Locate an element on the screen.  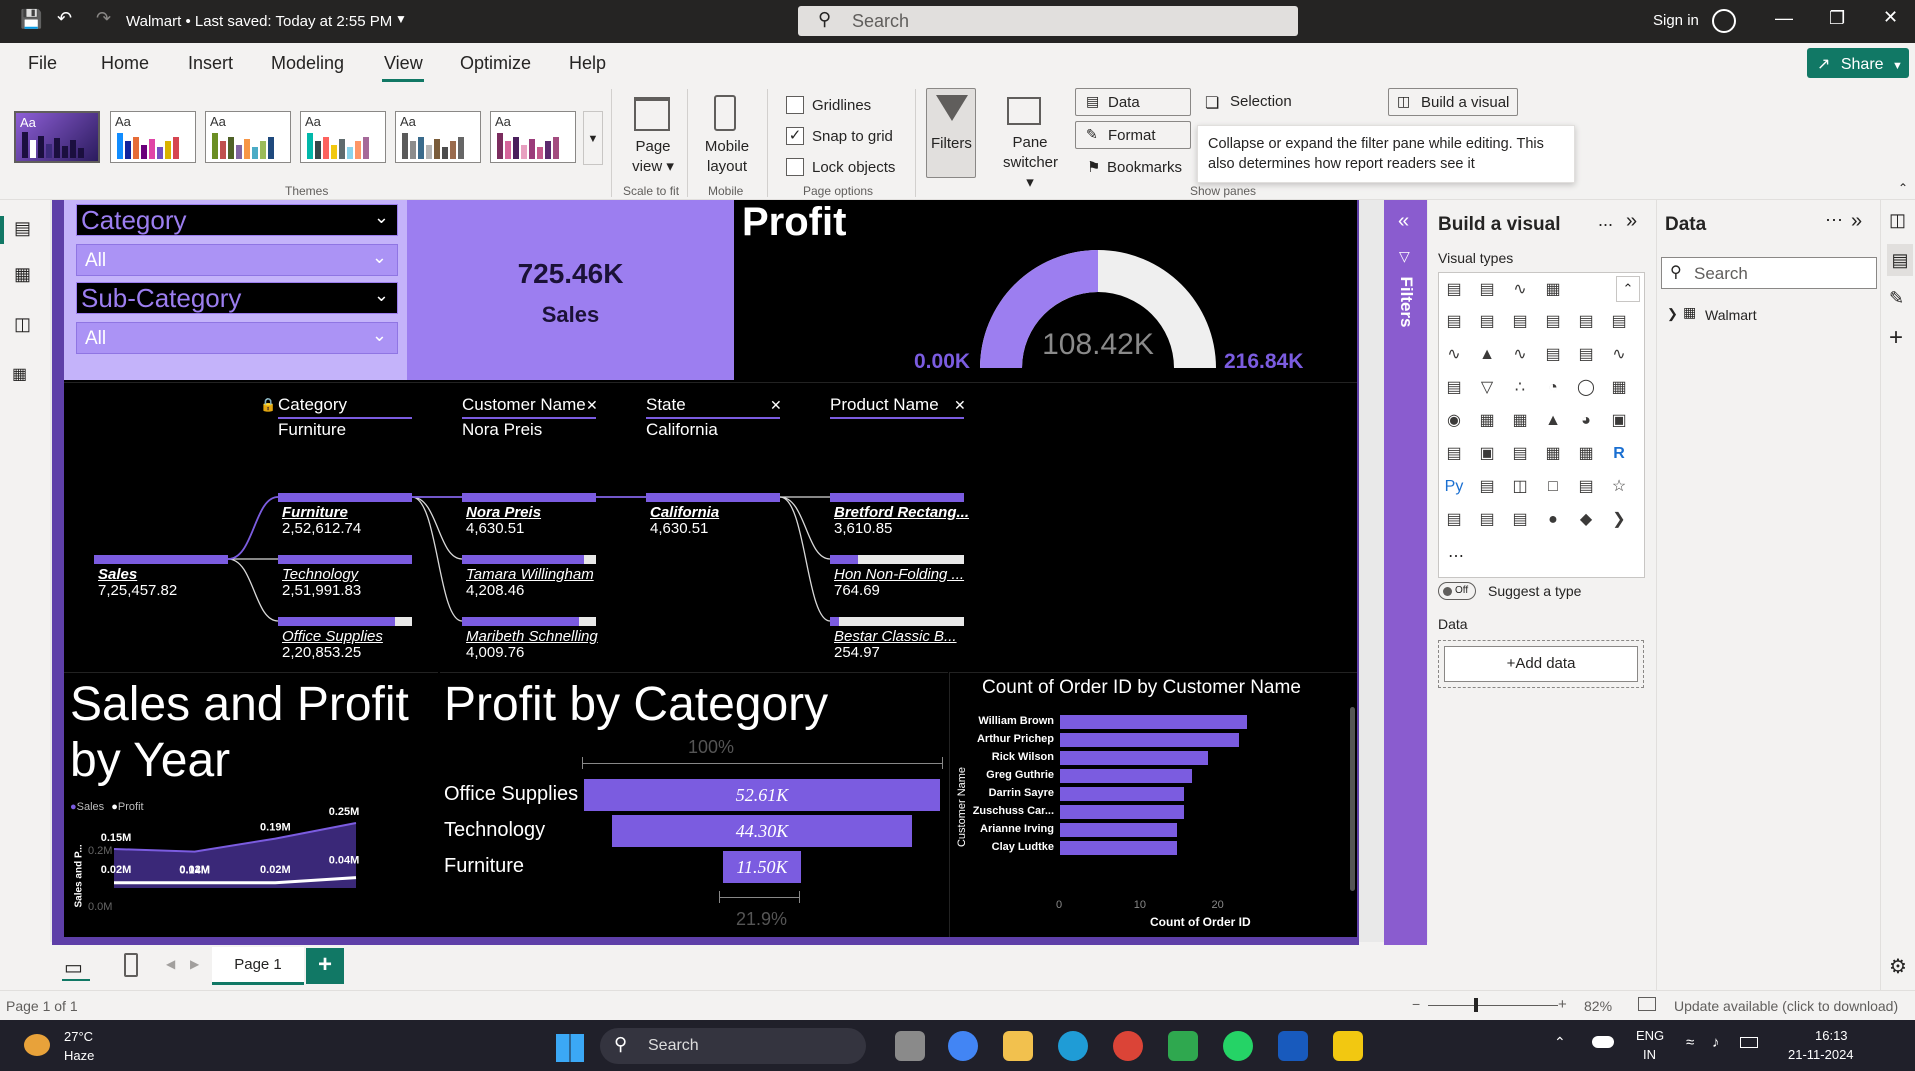
task-view-icon is located at coordinates (910, 1046).